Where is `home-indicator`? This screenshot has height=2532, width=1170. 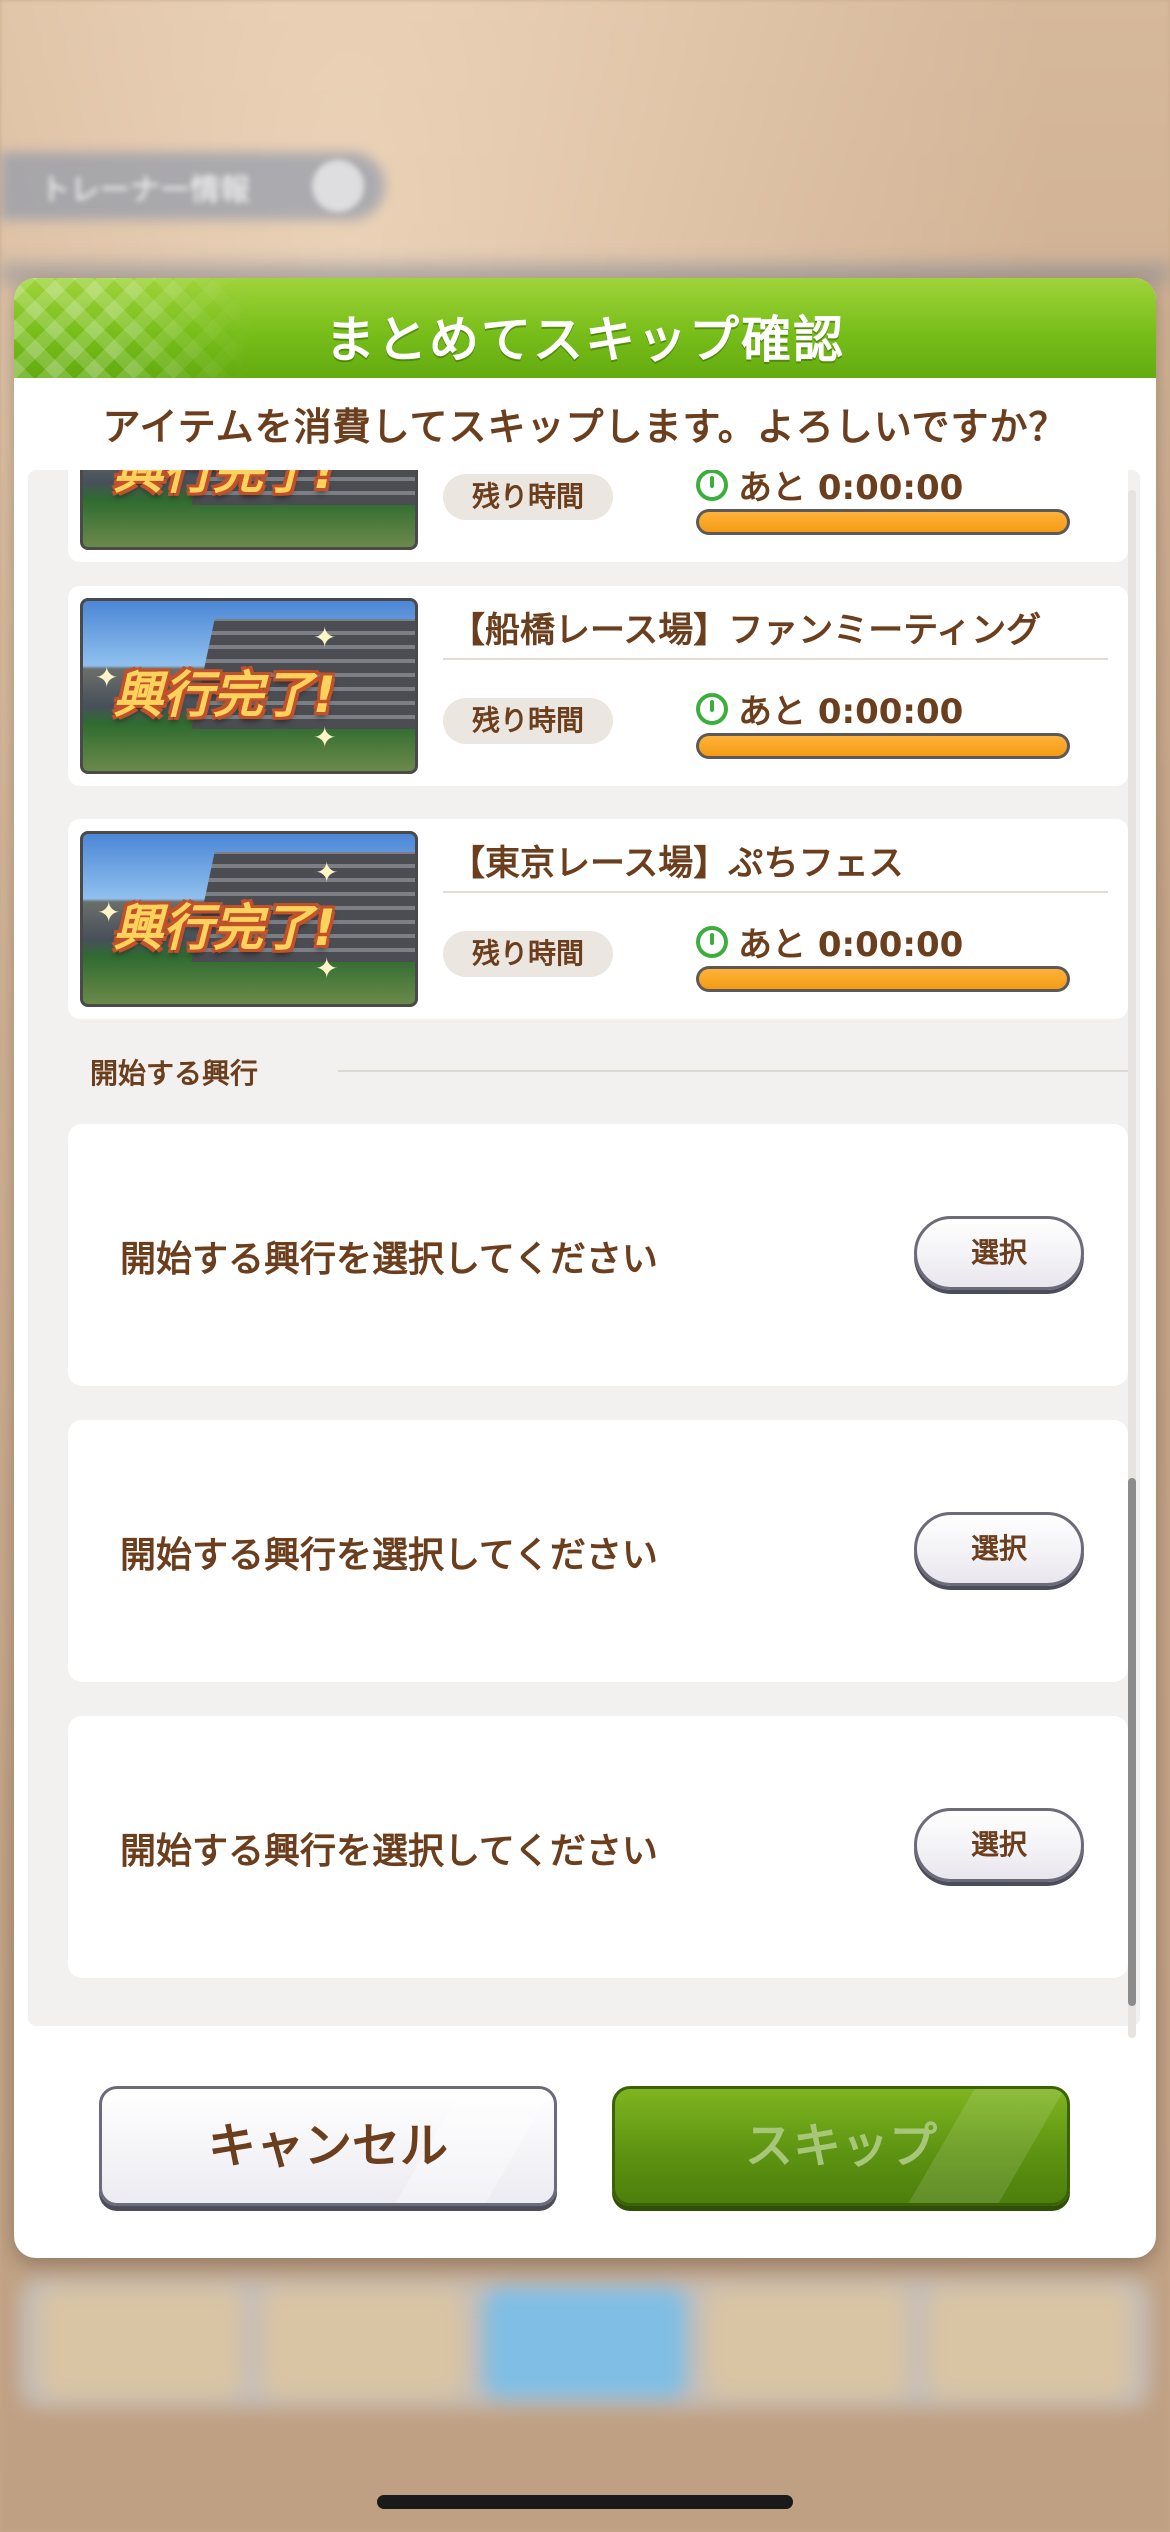 home-indicator is located at coordinates (585, 2502).